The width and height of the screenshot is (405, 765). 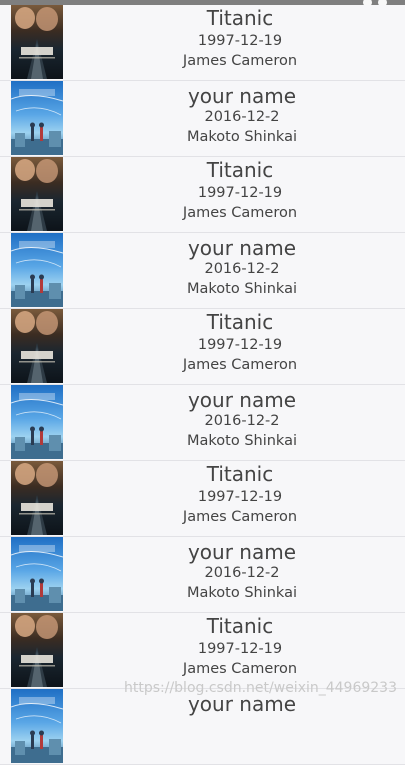 I want to click on list-item: your name, so click(x=202, y=727).